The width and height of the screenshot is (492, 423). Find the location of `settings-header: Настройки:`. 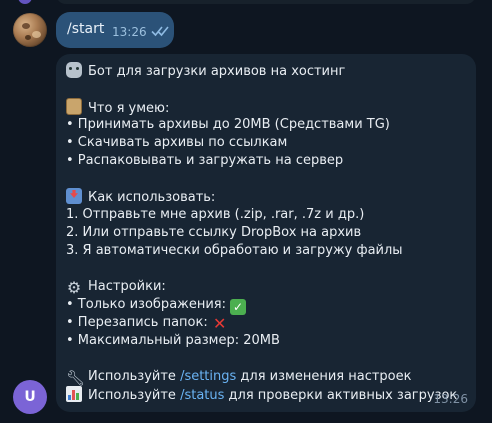

settings-header: Настройки: is located at coordinates (127, 286).